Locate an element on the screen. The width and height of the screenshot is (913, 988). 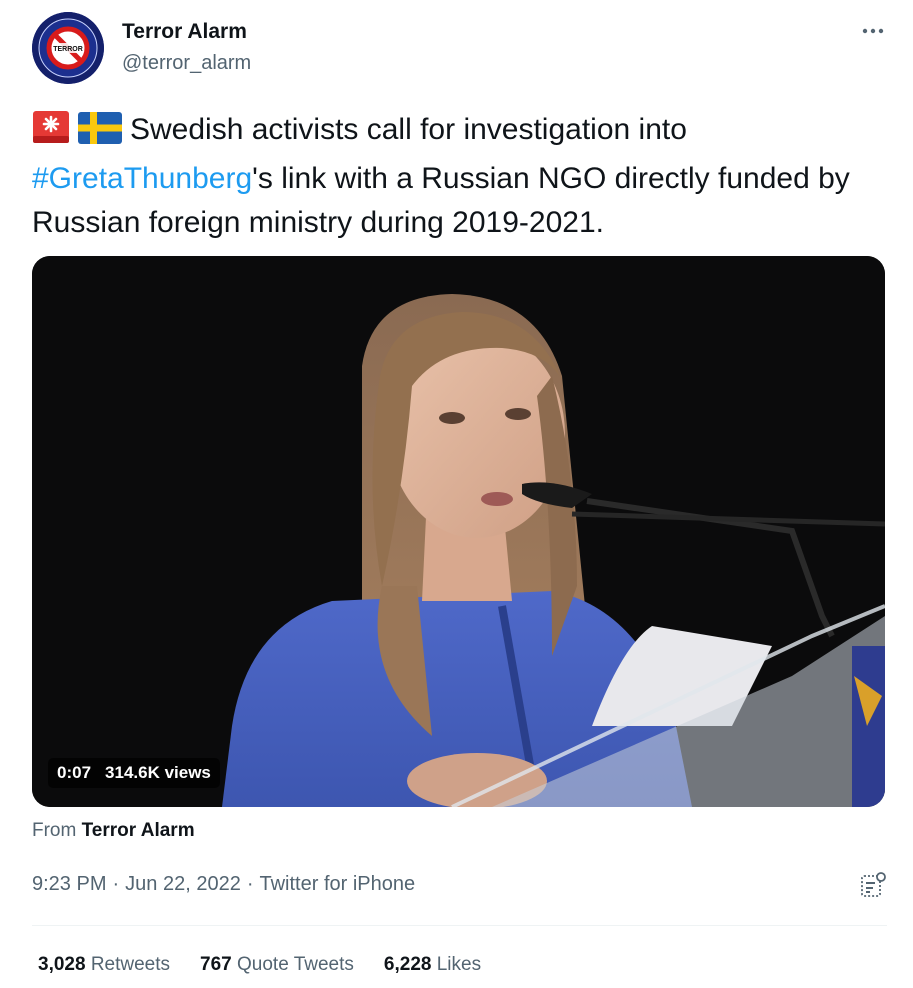
rotating-light-icon is located at coordinates (51, 133).